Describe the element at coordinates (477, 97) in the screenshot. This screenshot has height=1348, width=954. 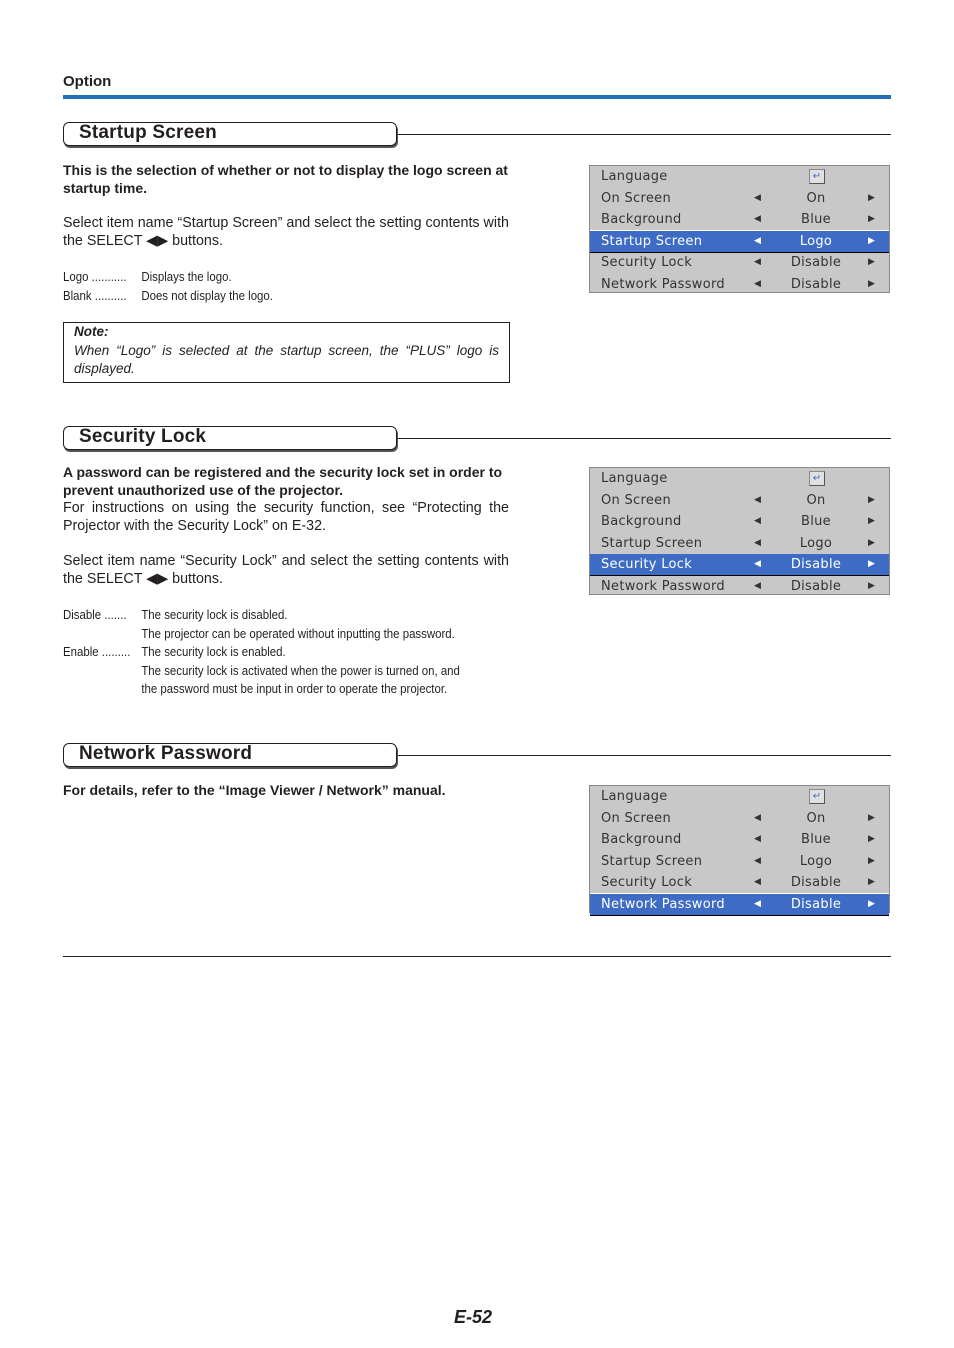
I see `header-rule` at that location.